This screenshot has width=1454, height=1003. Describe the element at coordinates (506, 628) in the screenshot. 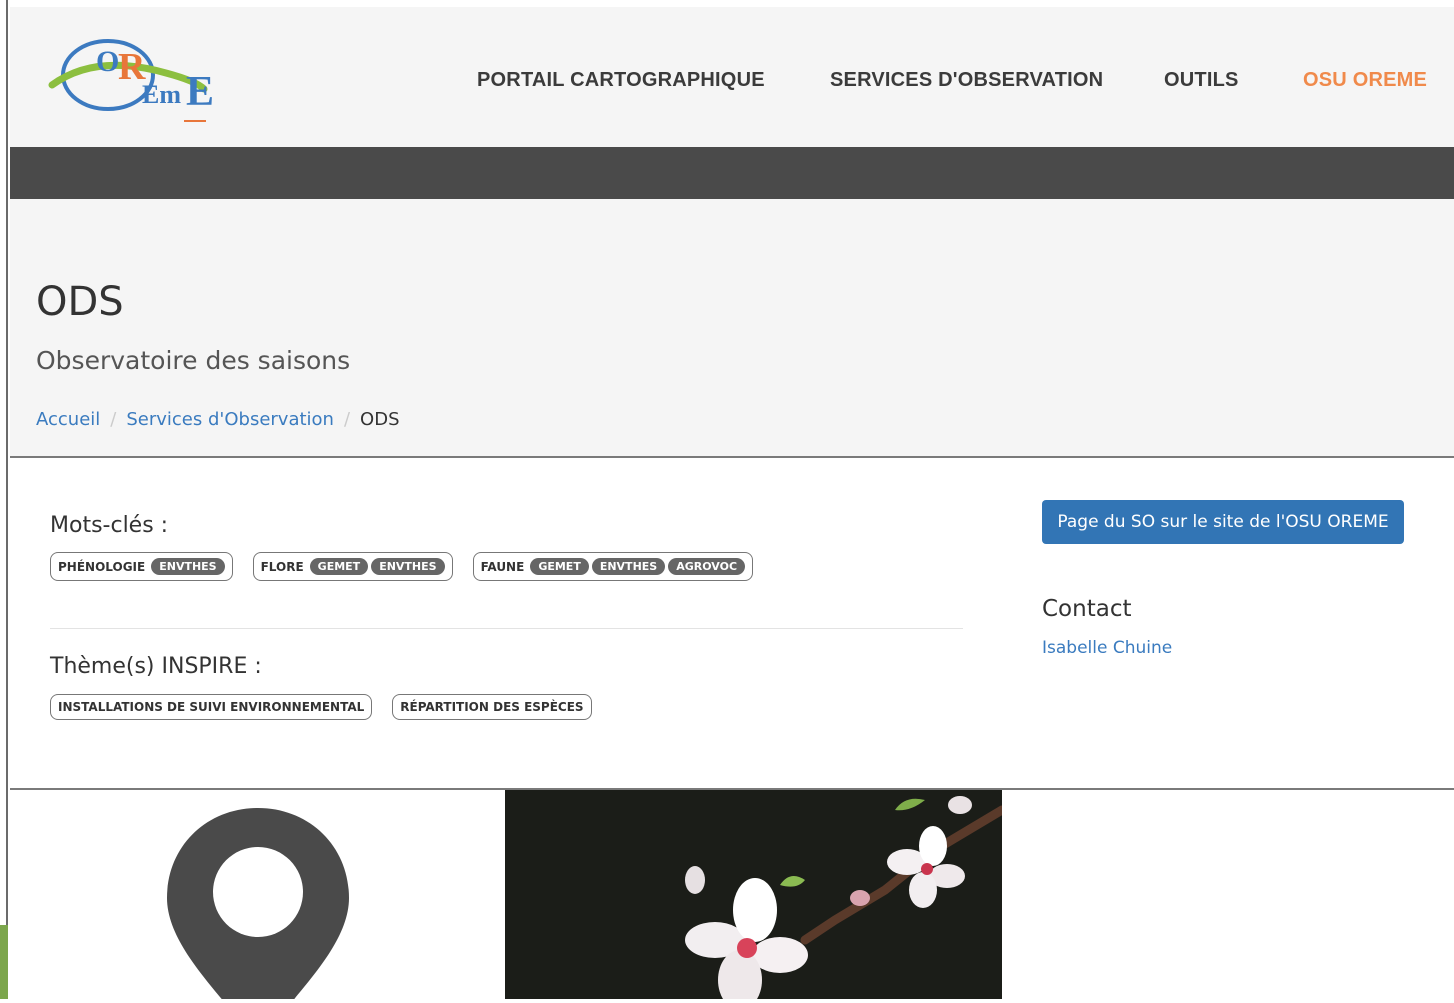

I see `section-divider` at that location.